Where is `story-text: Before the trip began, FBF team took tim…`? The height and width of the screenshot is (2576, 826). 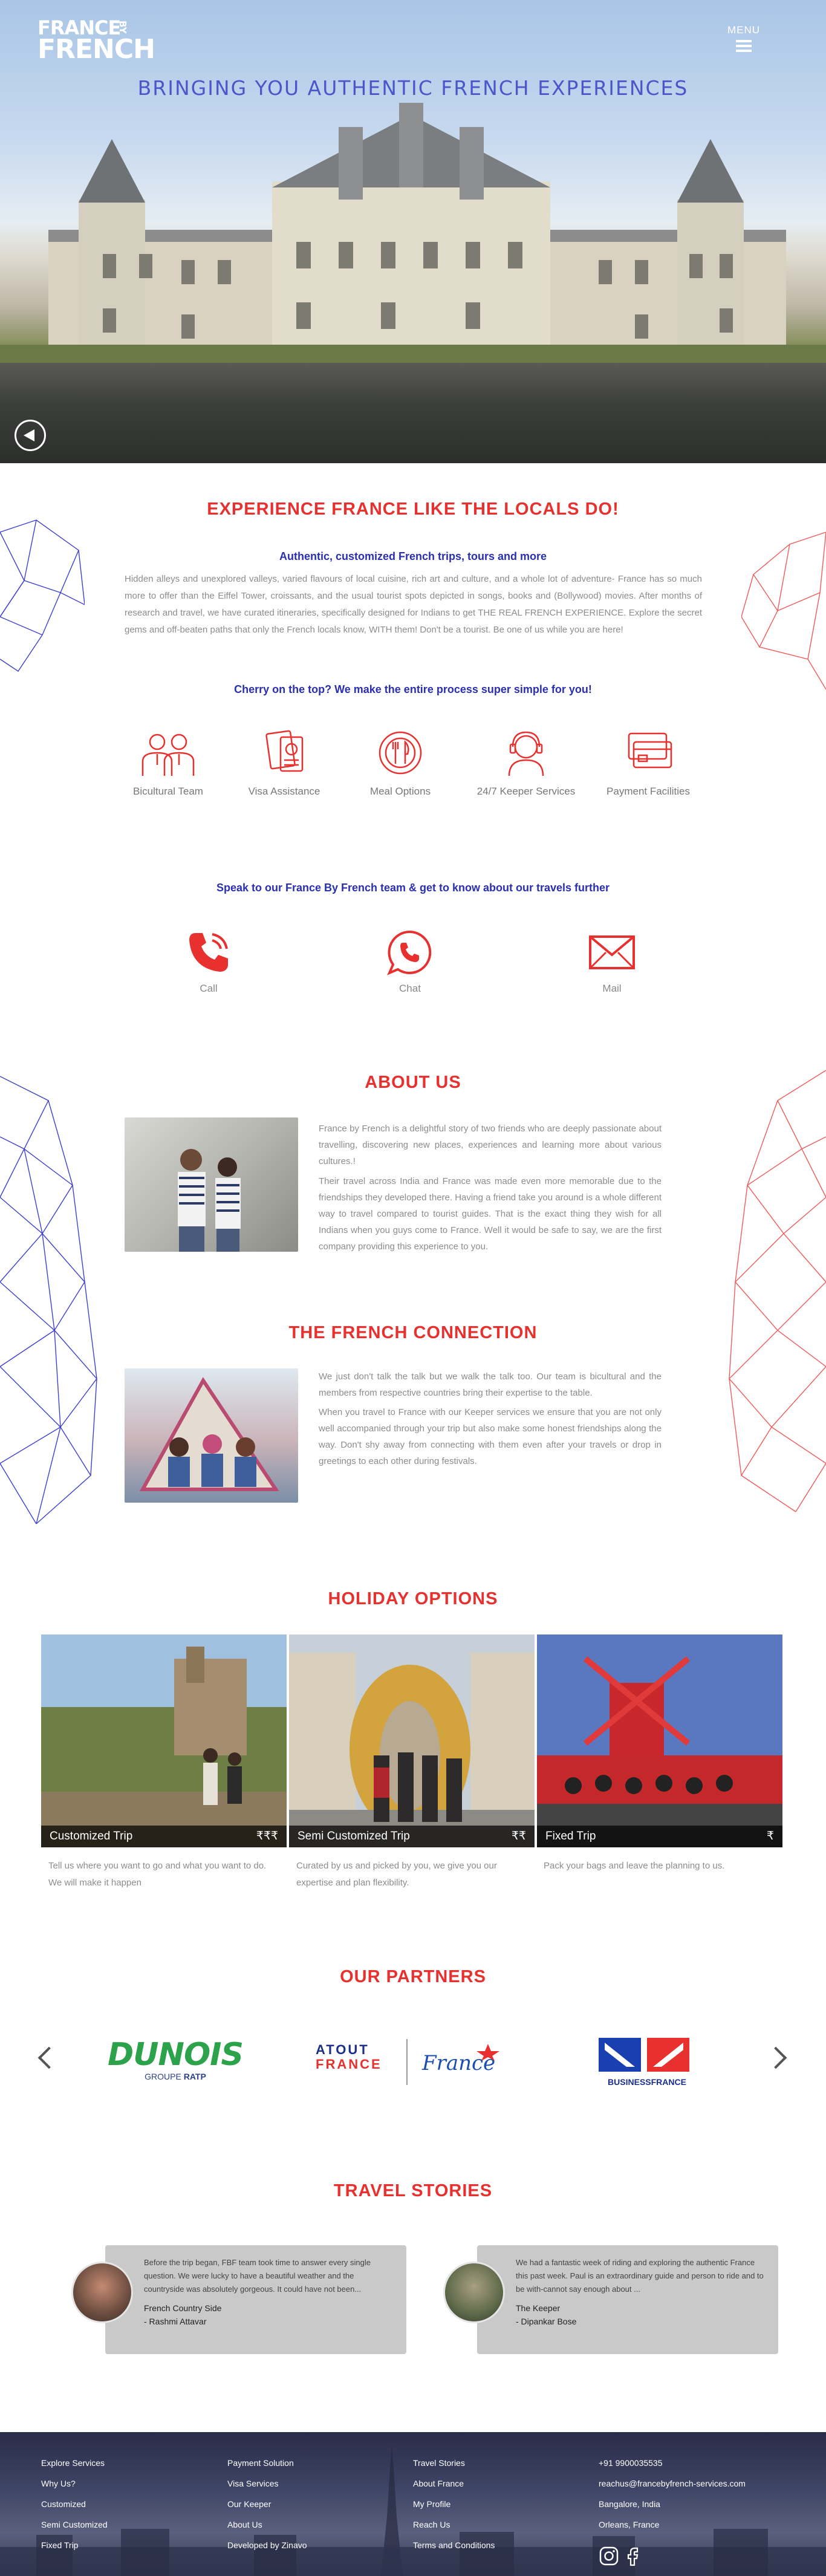 story-text: Before the trip began, FBF team took tim… is located at coordinates (257, 2276).